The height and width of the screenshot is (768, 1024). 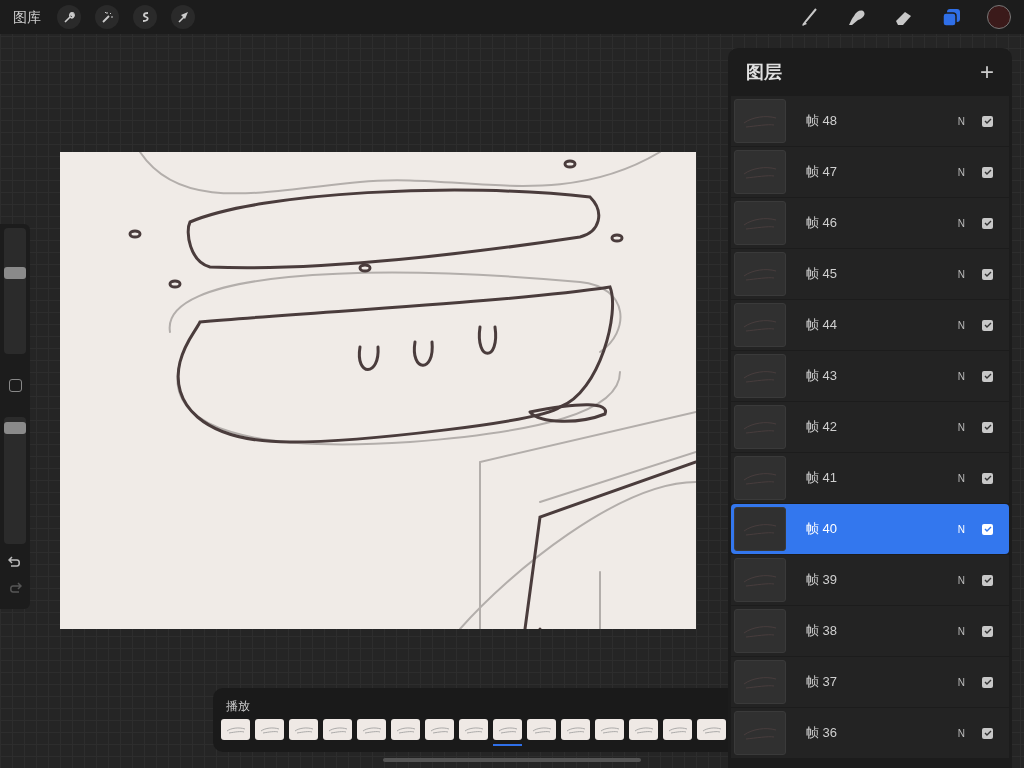 What do you see at coordinates (870, 580) in the screenshot?
I see `layer-row: 帧 39 N` at bounding box center [870, 580].